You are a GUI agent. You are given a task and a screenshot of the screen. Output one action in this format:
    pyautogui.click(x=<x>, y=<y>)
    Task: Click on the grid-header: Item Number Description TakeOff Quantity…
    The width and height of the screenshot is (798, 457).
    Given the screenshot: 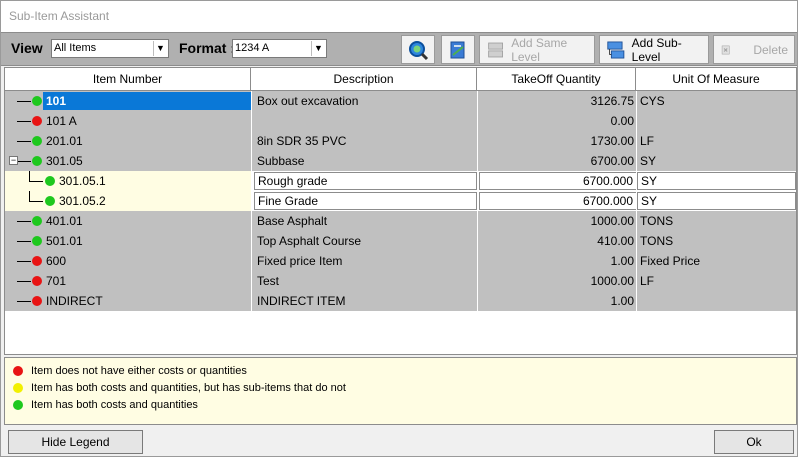 What is the action you would take?
    pyautogui.click(x=400, y=79)
    